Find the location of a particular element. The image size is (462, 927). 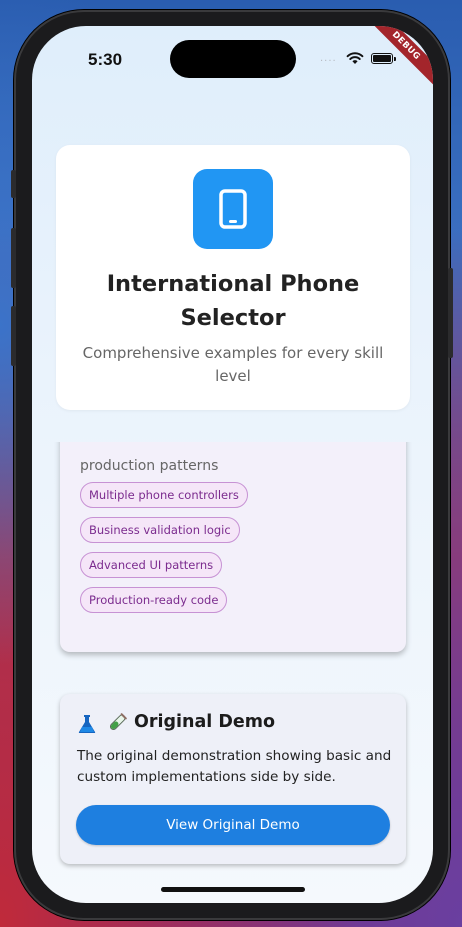

wifi-icon is located at coordinates (355, 58).